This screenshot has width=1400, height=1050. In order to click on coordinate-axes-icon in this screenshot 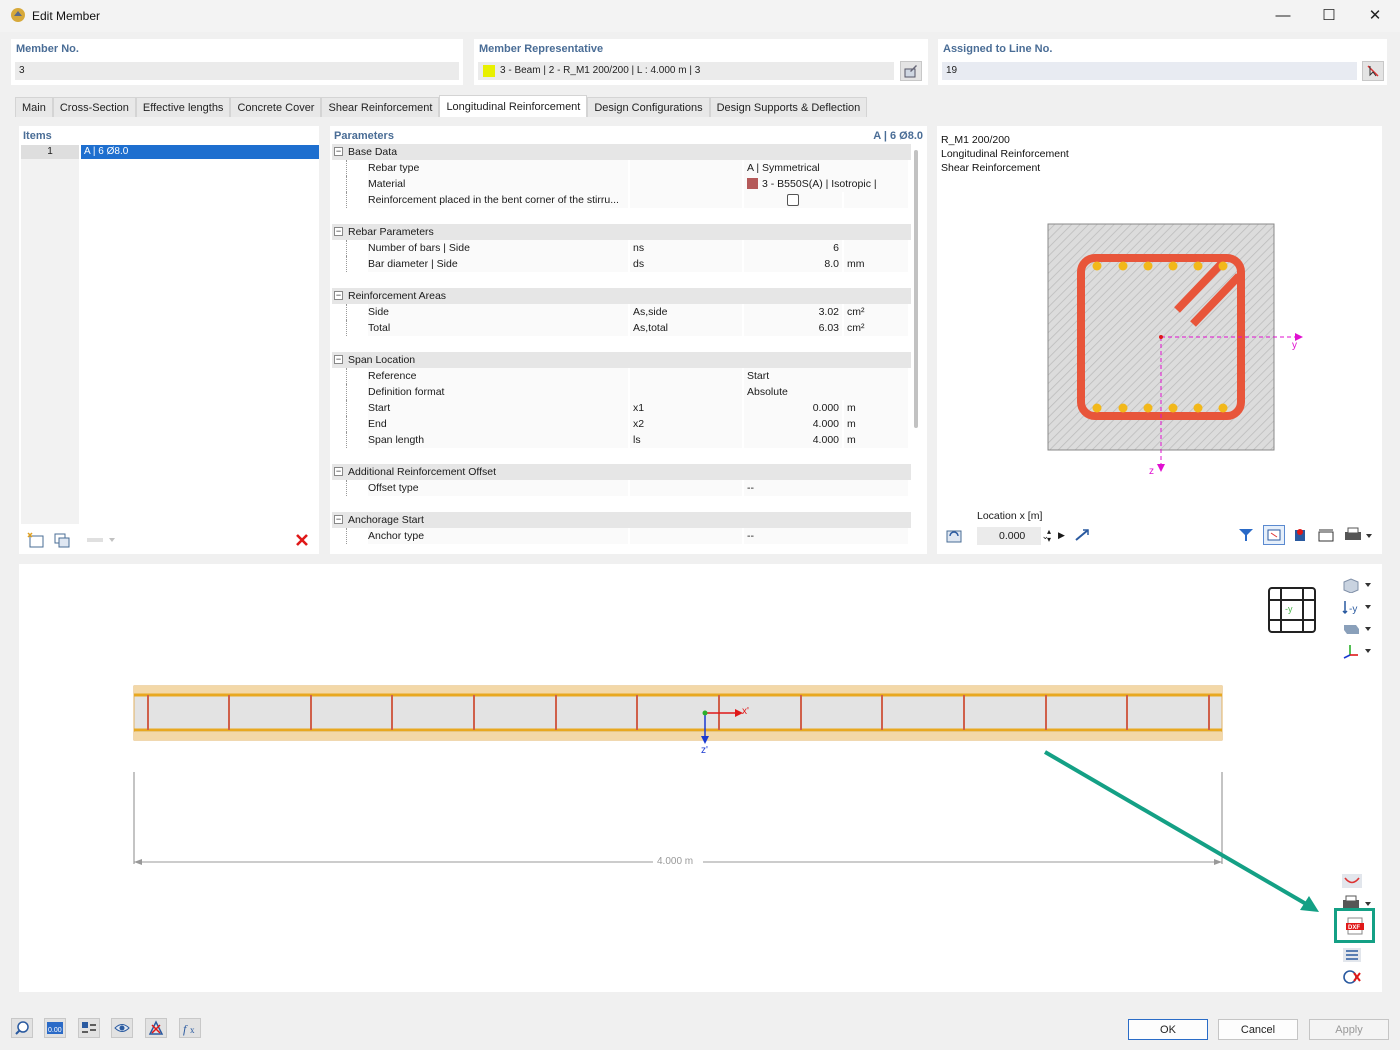, I will do `click(1357, 652)`.